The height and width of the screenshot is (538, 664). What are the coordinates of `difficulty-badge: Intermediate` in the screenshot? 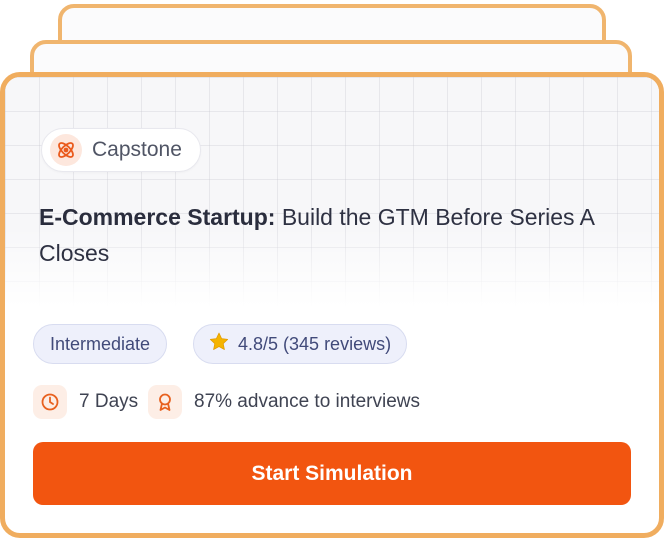 It's located at (100, 344).